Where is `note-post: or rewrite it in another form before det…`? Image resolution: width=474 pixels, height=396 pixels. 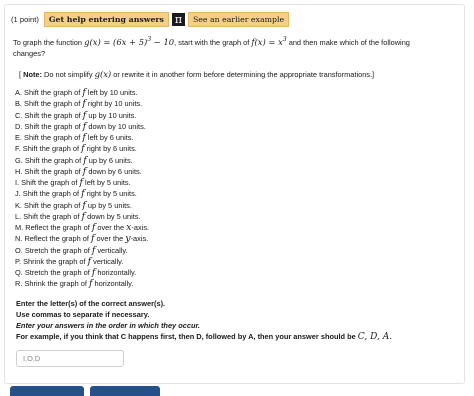 note-post: or rewrite it in another form before det… is located at coordinates (243, 74).